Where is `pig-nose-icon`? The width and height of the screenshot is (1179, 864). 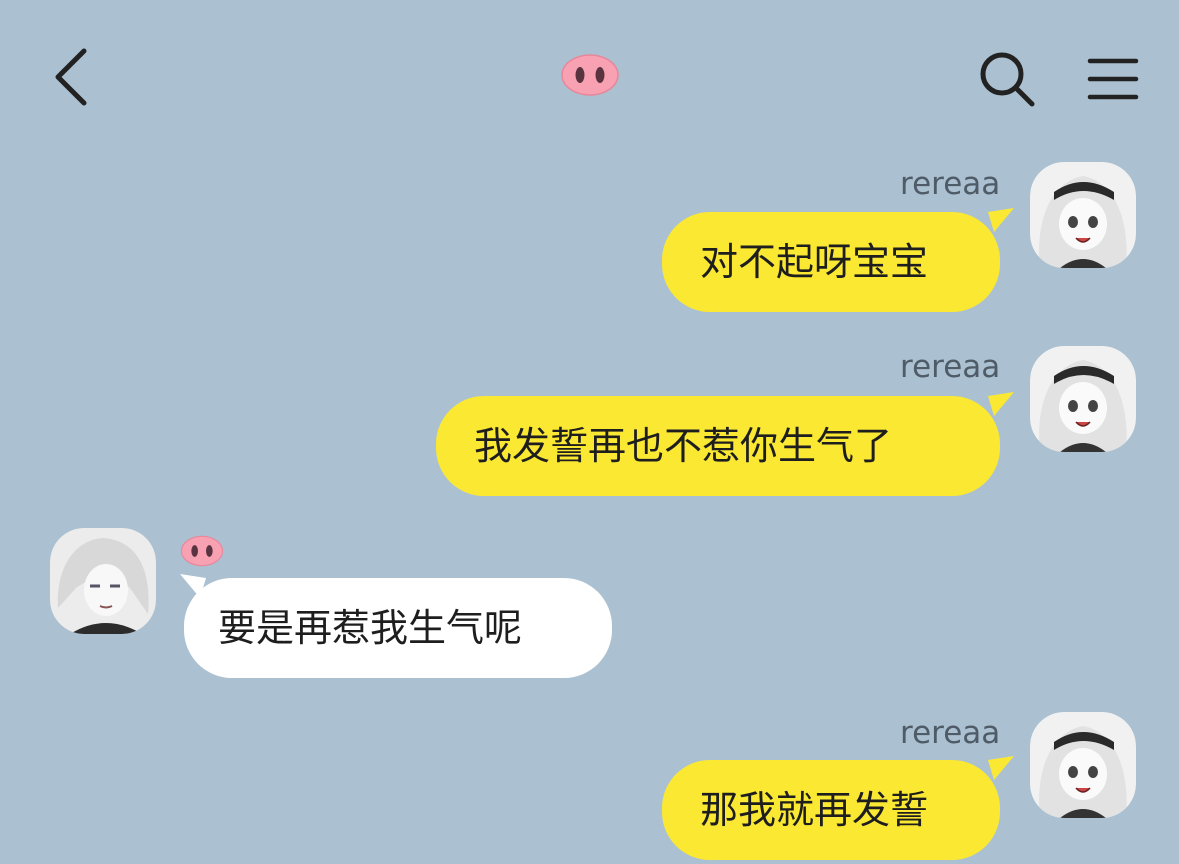
pig-nose-icon is located at coordinates (590, 75).